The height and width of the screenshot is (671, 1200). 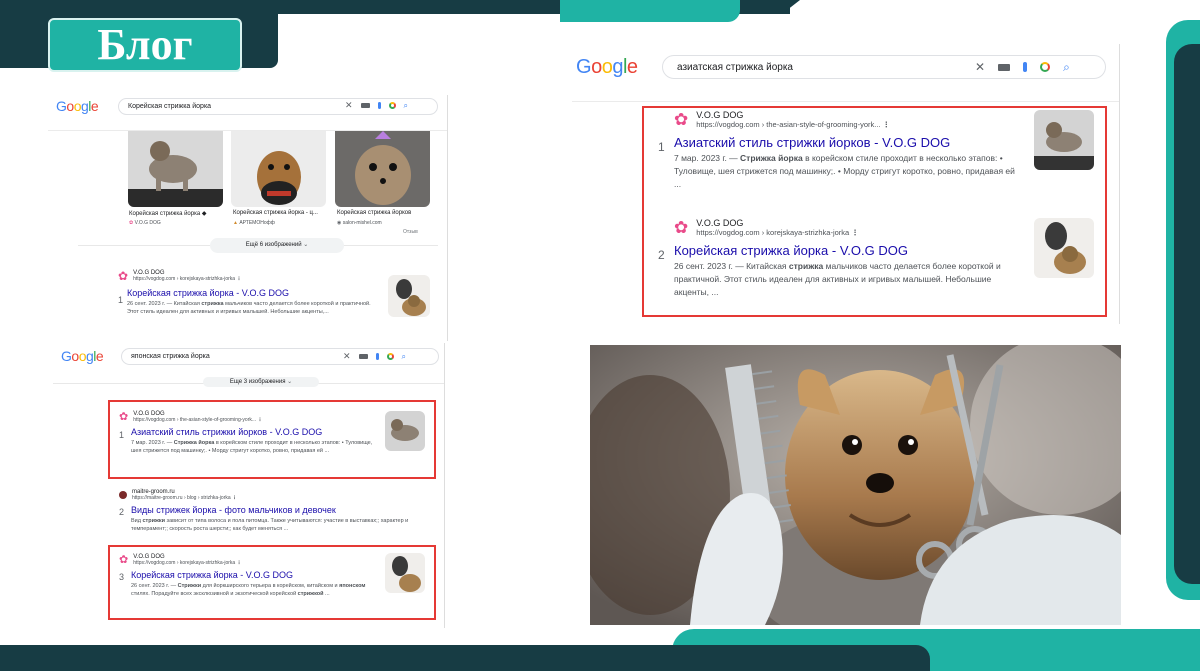 What do you see at coordinates (650, 11) in the screenshot?
I see `frame-top-teal` at bounding box center [650, 11].